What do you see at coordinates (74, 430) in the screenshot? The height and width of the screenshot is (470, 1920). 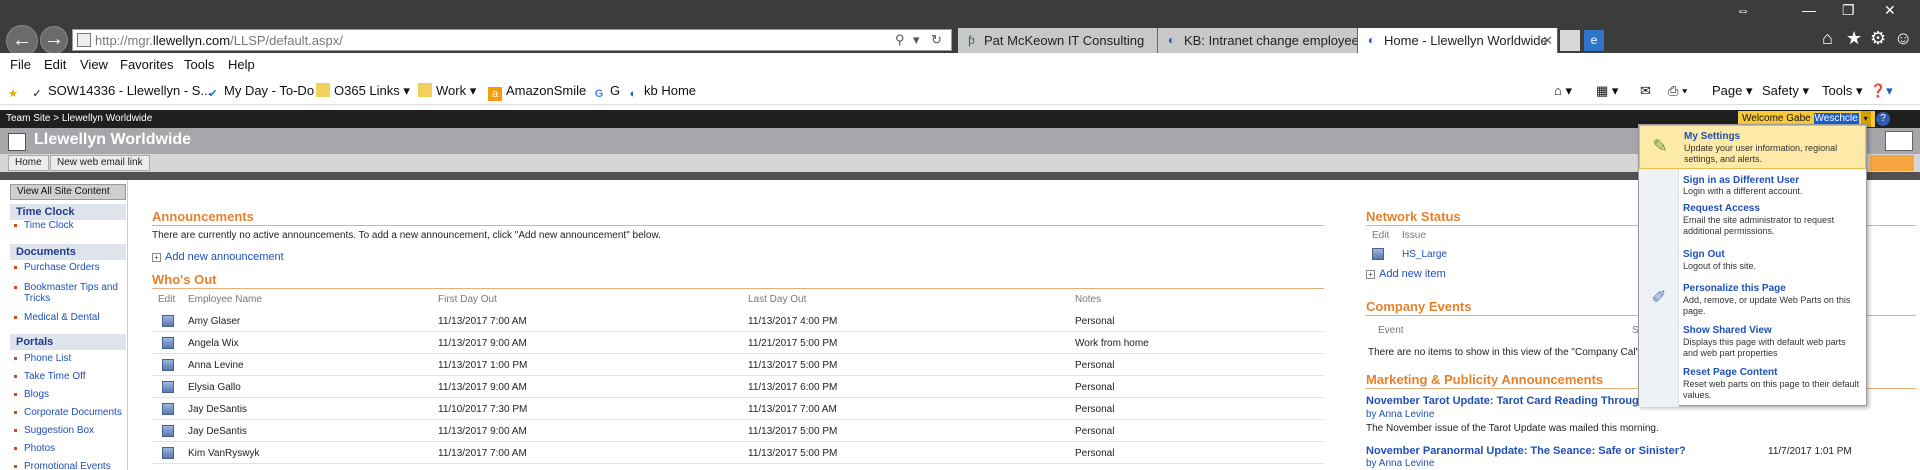 I see `nav-link-suggestion-box: Suggestion Box` at bounding box center [74, 430].